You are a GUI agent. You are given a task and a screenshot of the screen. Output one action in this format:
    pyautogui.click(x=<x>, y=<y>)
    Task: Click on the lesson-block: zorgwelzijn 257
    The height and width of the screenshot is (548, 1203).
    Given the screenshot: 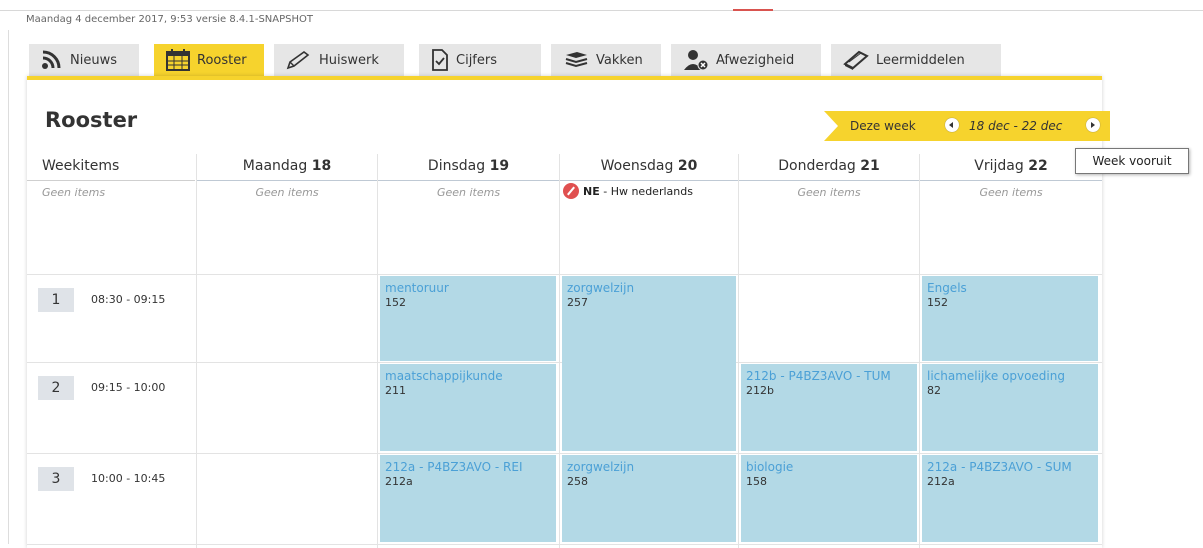 What is the action you would take?
    pyautogui.click(x=649, y=363)
    